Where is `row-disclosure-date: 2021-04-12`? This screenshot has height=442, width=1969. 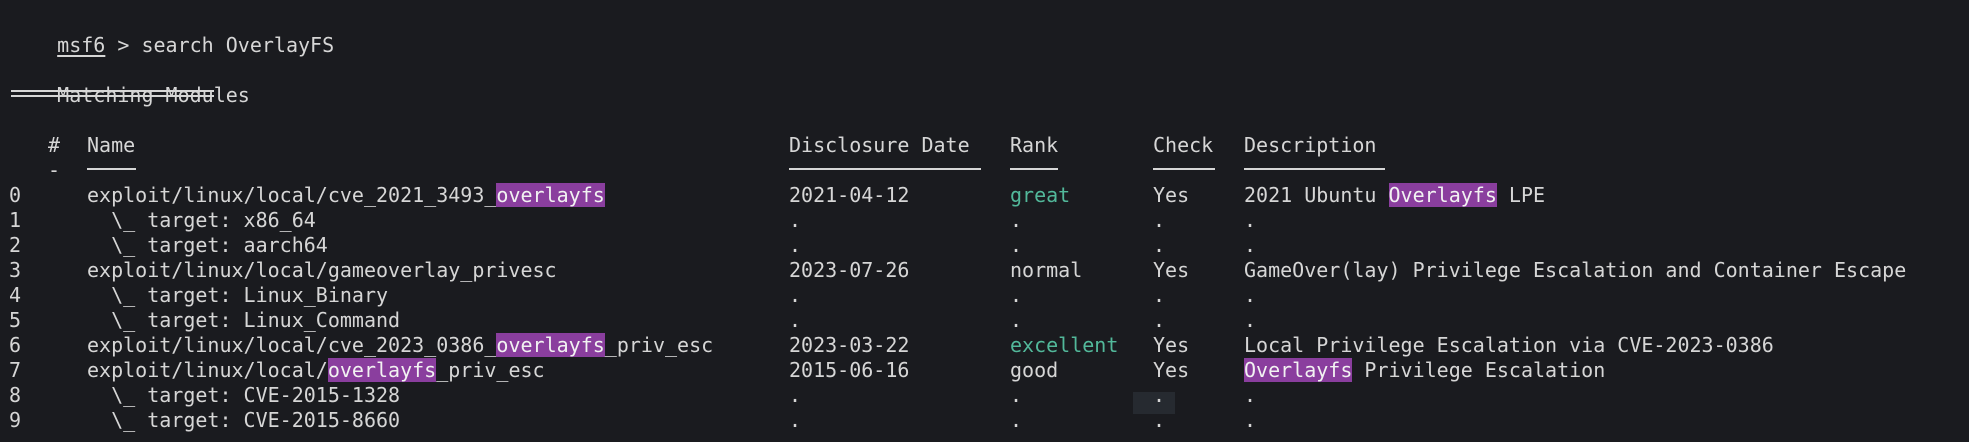
row-disclosure-date: 2021-04-12 is located at coordinates (849, 195).